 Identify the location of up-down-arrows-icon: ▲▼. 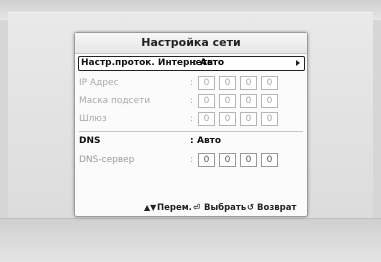
(150, 207).